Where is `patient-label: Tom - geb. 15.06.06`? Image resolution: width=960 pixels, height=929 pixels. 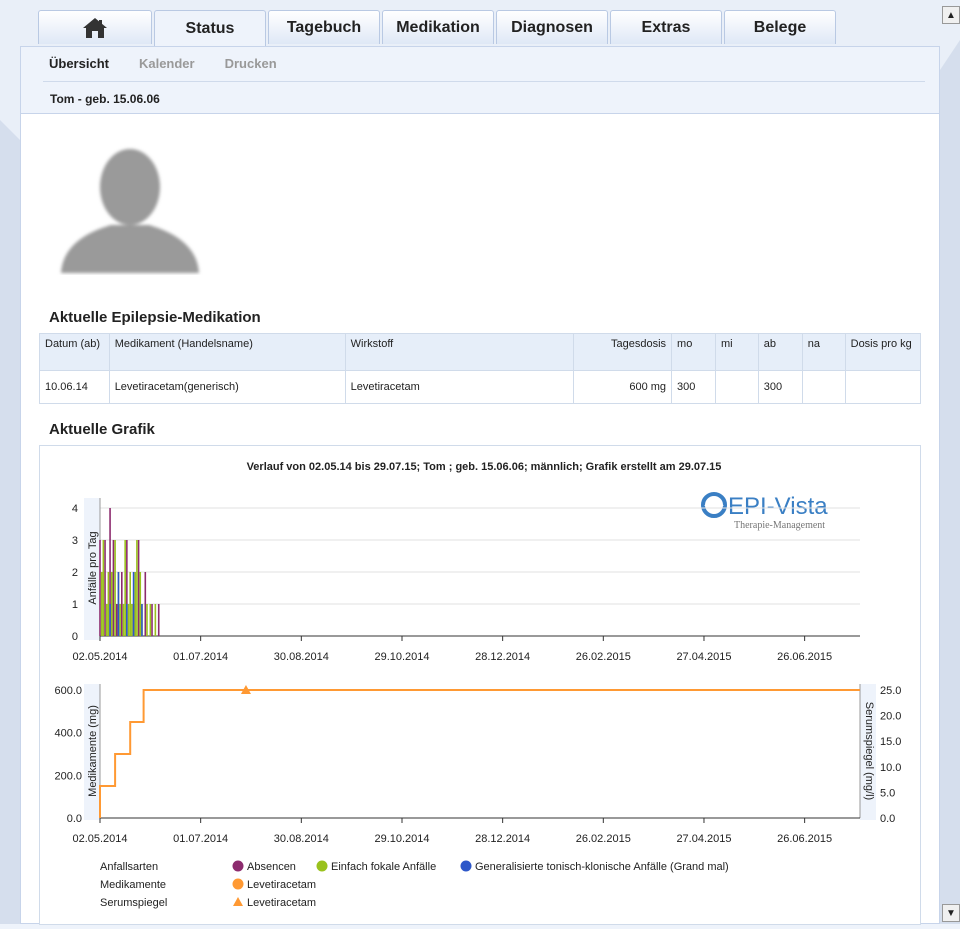 patient-label: Tom - geb. 15.06.06 is located at coordinates (105, 99).